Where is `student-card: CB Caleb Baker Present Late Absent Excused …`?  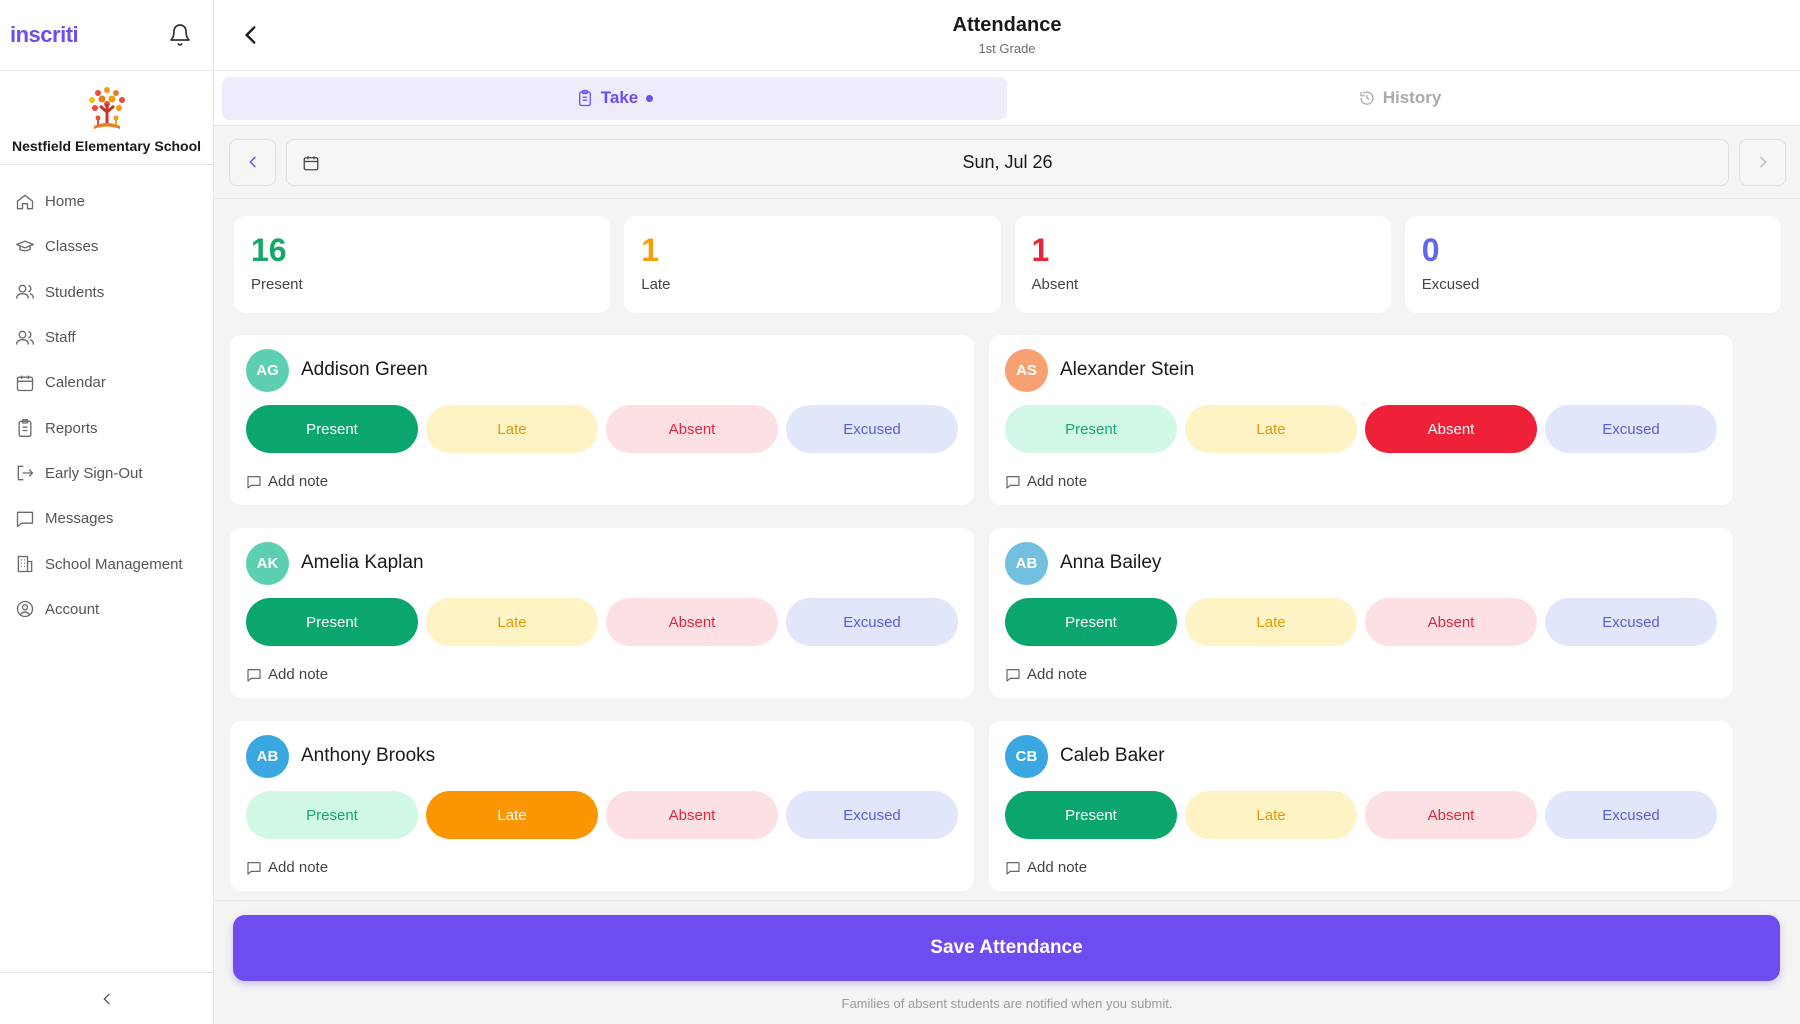 student-card: CB Caleb Baker Present Late Absent Excused … is located at coordinates (1361, 806).